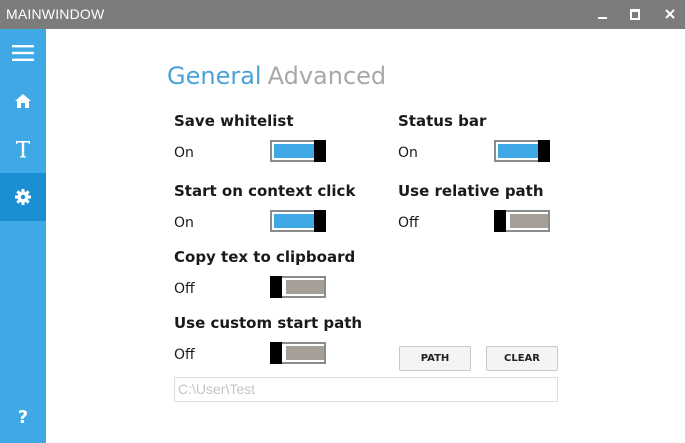  I want to click on close-icon, so click(670, 14).